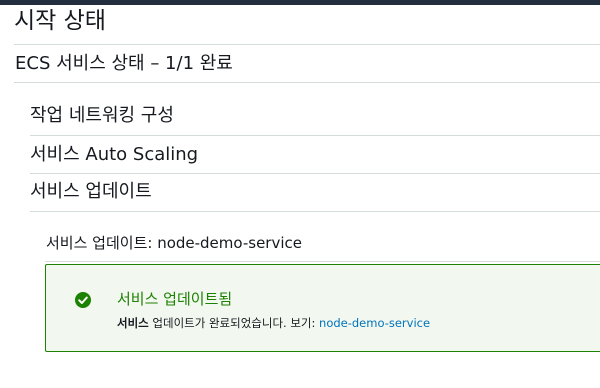 Image resolution: width=600 pixels, height=388 pixels. Describe the element at coordinates (234, 323) in the screenshot. I see `flash-body-text: 업데이트가 완료되었습니다. 보기:` at that location.